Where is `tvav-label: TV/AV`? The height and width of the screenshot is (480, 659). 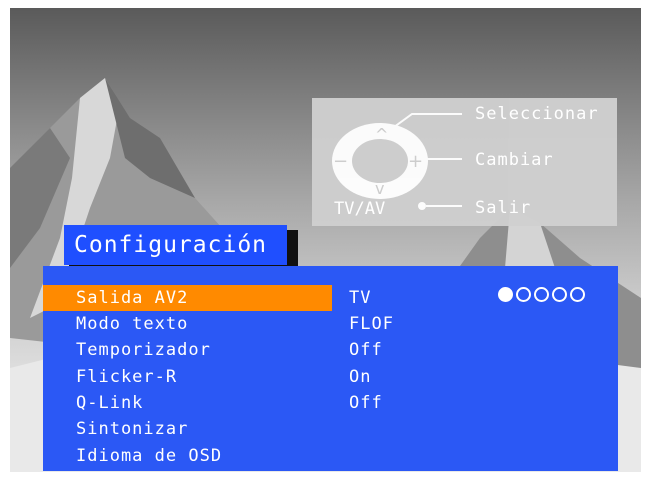 tvav-label: TV/AV is located at coordinates (360, 209).